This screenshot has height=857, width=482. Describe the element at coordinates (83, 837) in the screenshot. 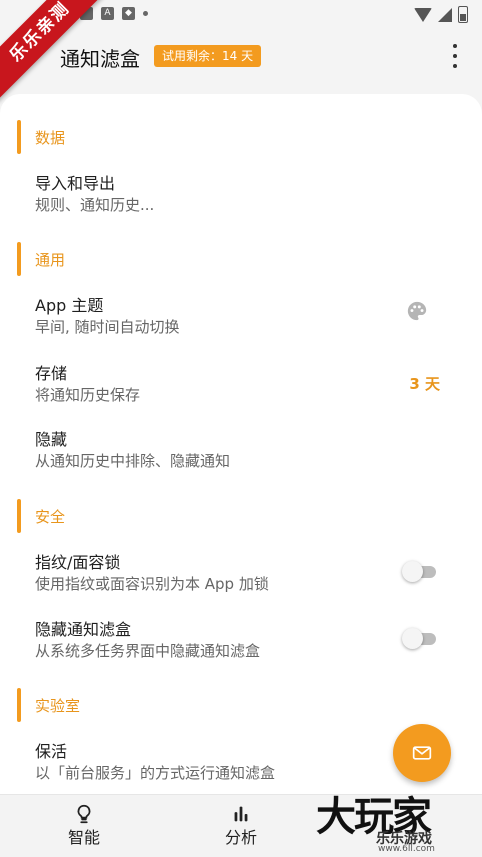

I see `nav-label: 智能` at that location.